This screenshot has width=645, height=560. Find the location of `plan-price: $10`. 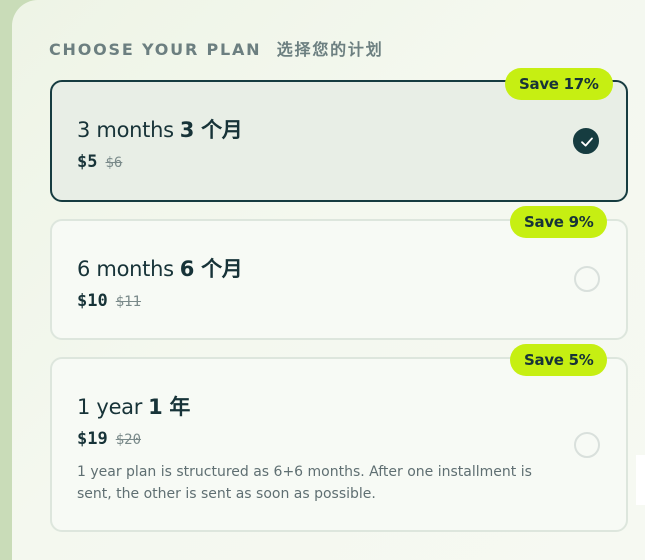

plan-price: $10 is located at coordinates (92, 301).